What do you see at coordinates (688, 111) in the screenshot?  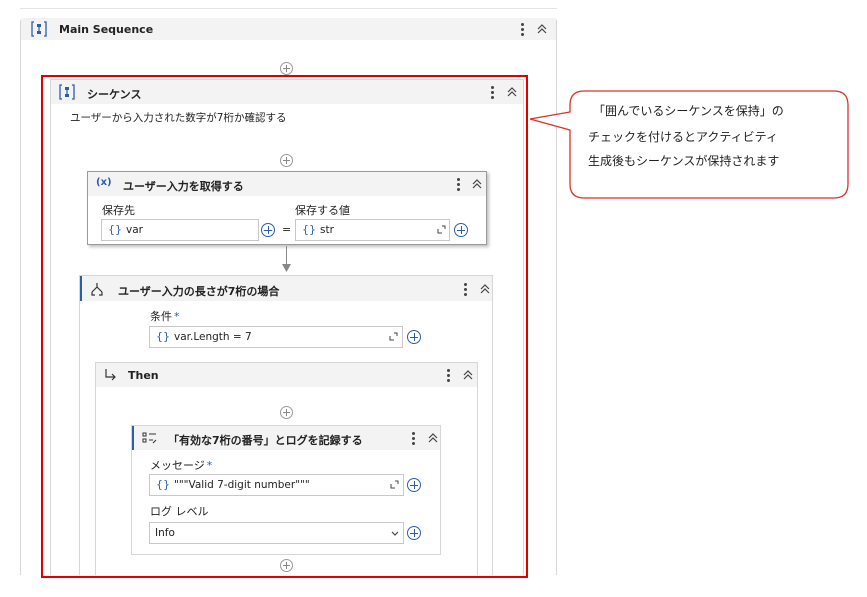 I see `callout-text-line-1: 「囲んでいるシーケンスを保持」の` at bounding box center [688, 111].